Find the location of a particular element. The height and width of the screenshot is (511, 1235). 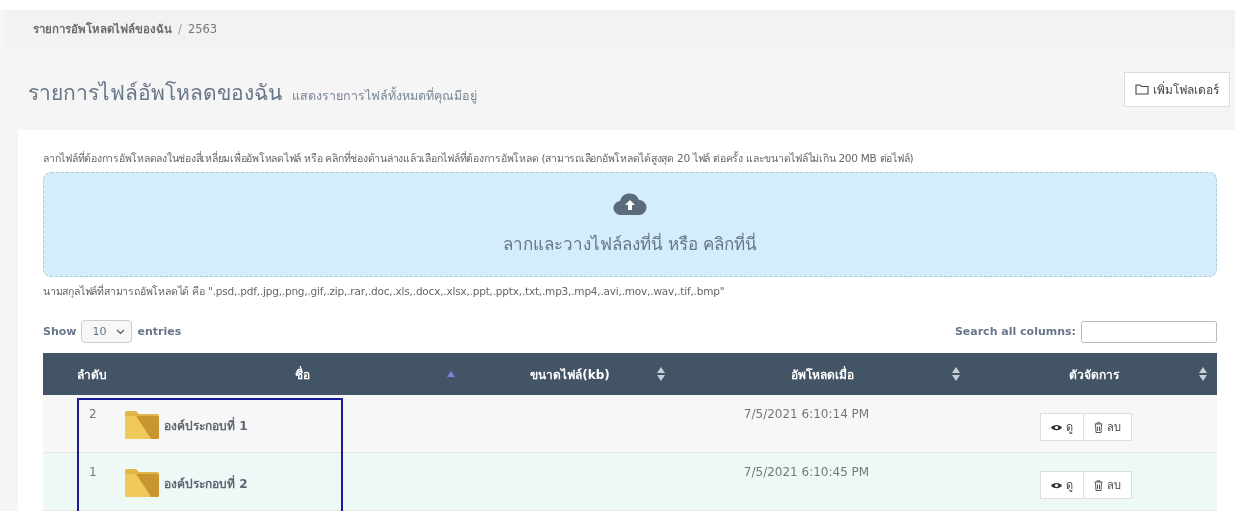

table-cell-text: 7/5/2021 6:10:14 PM is located at coordinates (806, 415).